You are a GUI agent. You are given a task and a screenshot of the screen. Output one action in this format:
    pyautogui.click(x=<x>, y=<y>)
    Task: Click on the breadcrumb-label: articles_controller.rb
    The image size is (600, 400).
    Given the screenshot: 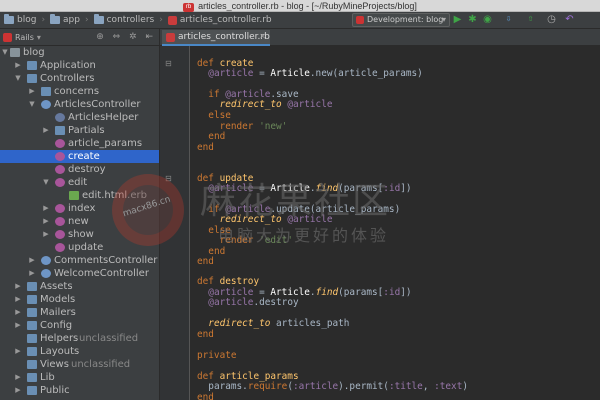 What is the action you would take?
    pyautogui.click(x=225, y=20)
    